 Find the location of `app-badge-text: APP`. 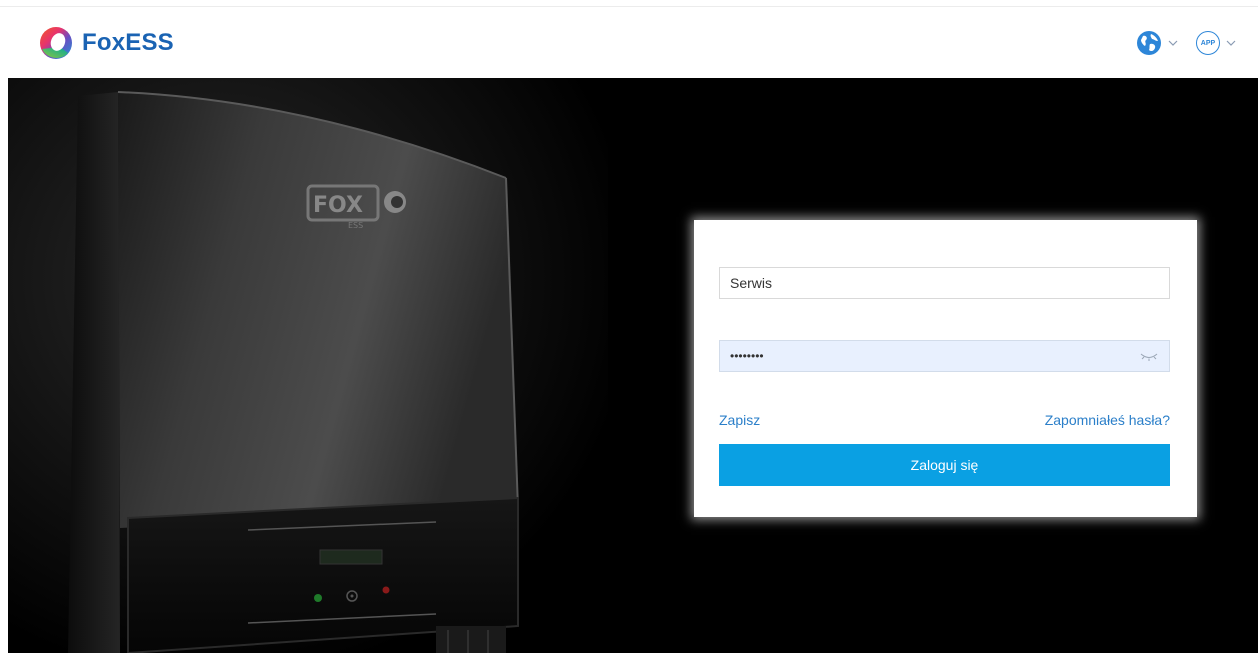

app-badge-text: APP is located at coordinates (1208, 43).